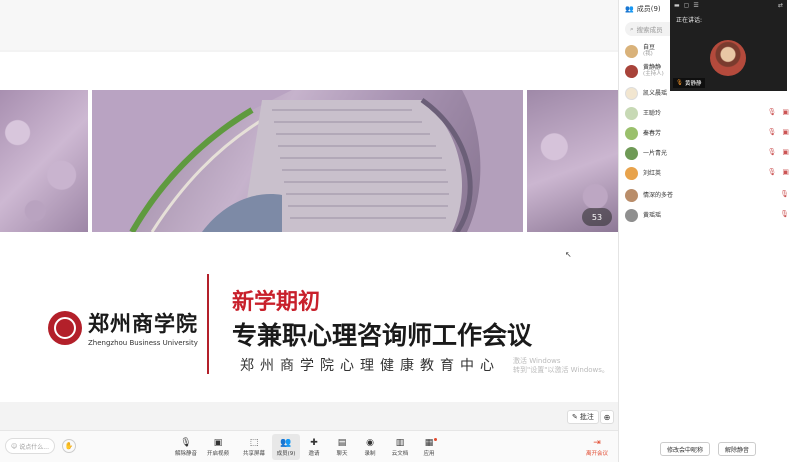 The height and width of the screenshot is (462, 798). I want to click on bottom-toolbar: ☺ 说点什么... ✋ 🎙 解除静音 ▣ 开启视频 ⬚ 共享屏幕 👥 成员(9), so click(309, 446).